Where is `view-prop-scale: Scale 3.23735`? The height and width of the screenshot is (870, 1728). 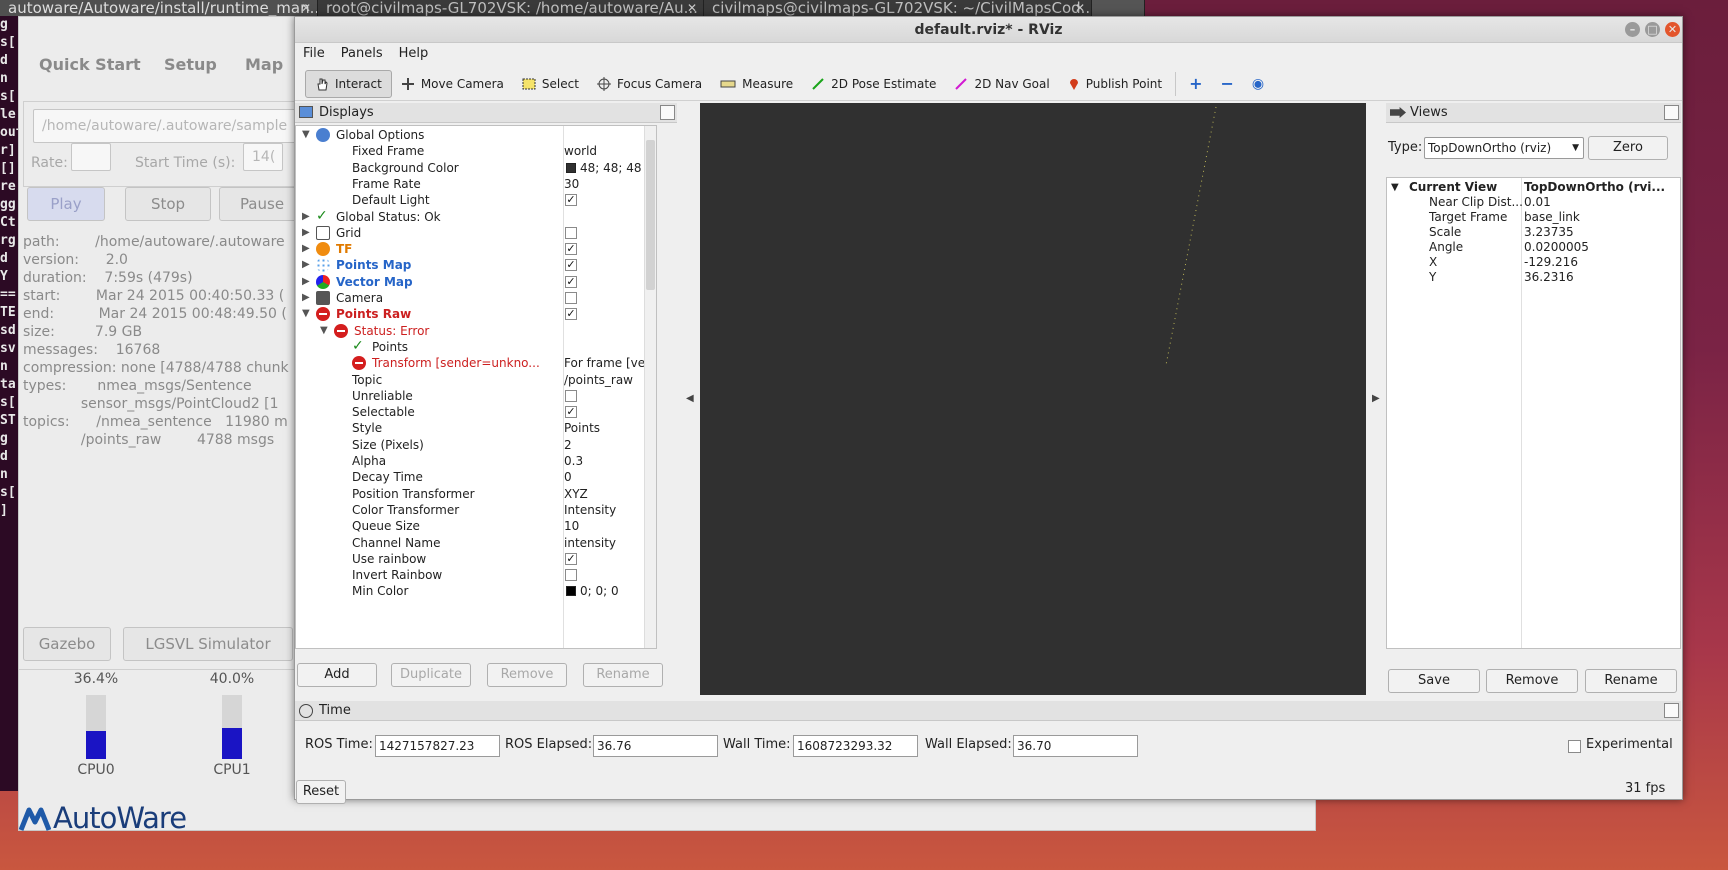 view-prop-scale: Scale 3.23735 is located at coordinates (1534, 232).